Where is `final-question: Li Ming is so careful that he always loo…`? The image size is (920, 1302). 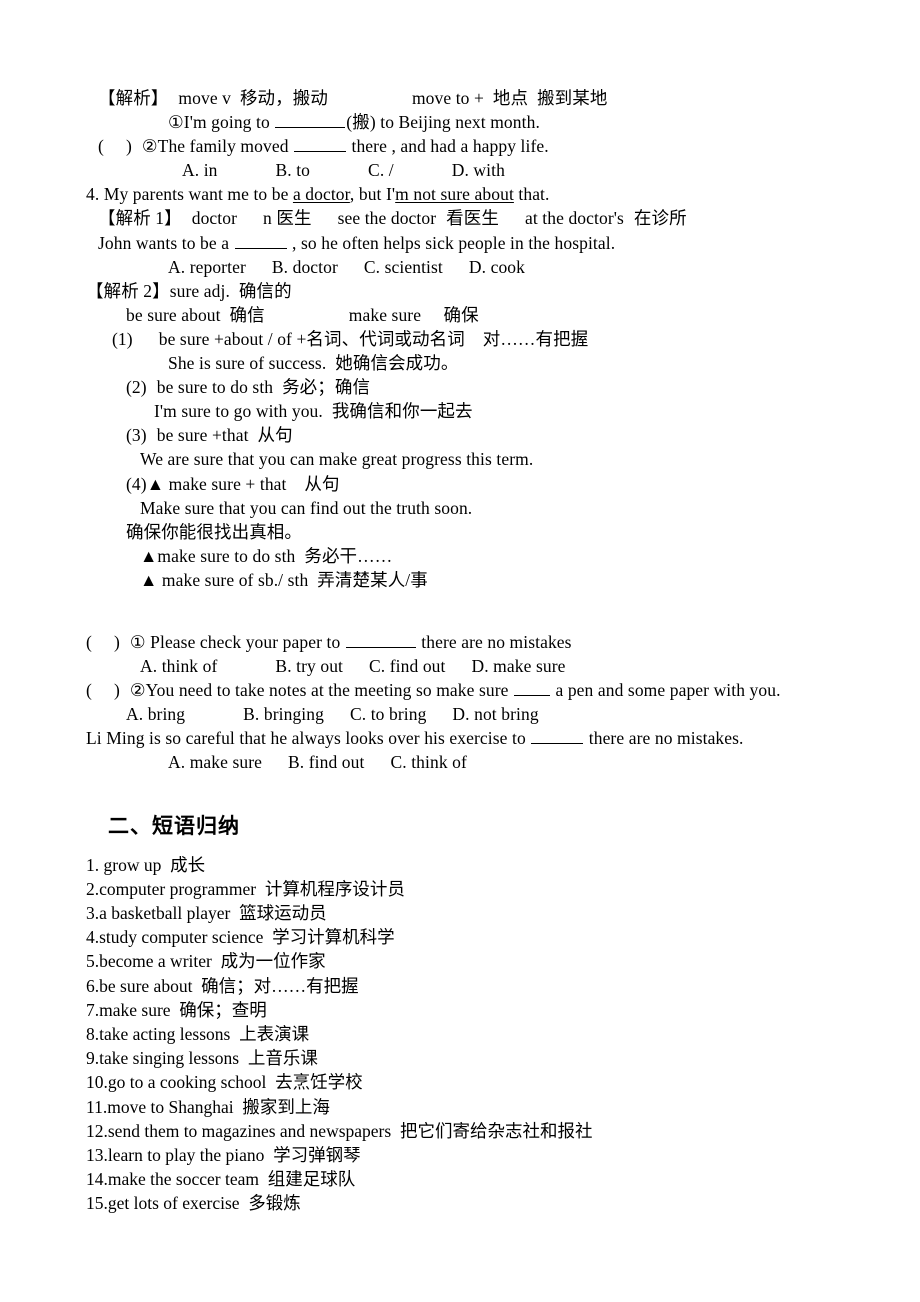 final-question: Li Ming is so careful that he always loo… is located at coordinates (483, 738).